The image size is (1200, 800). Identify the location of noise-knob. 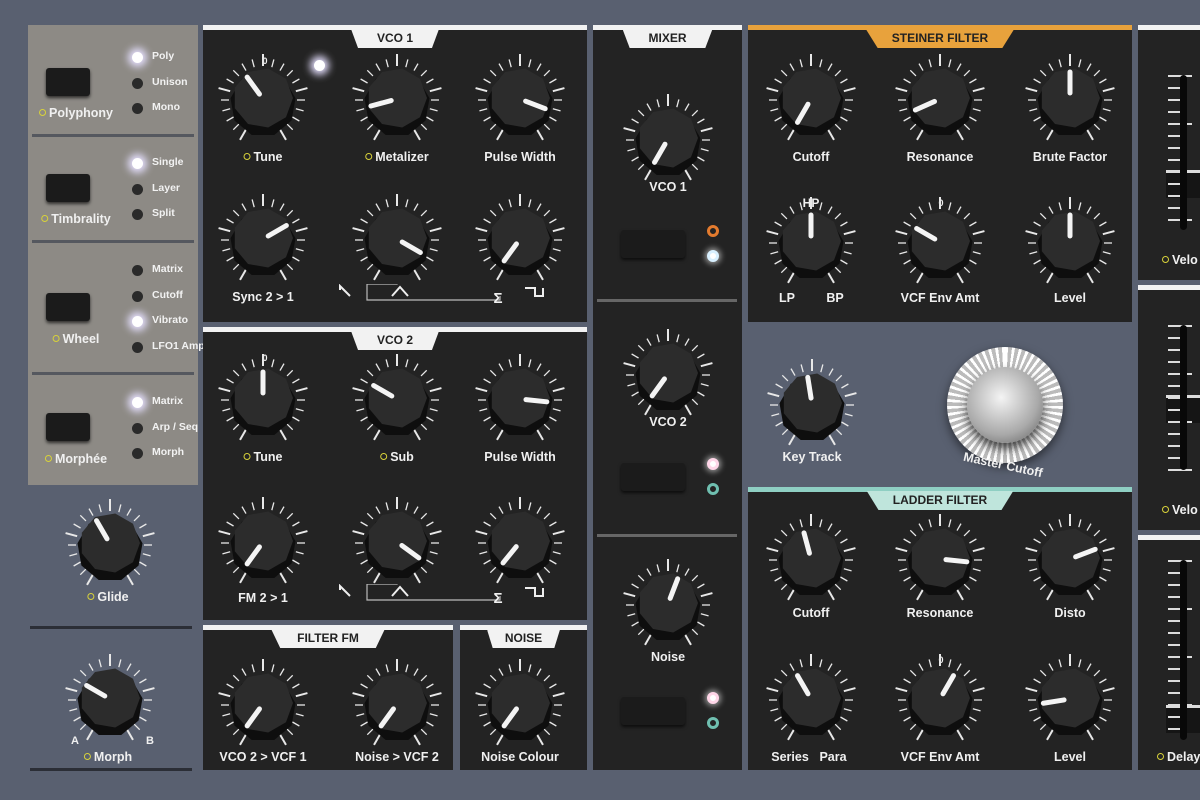
(520, 705).